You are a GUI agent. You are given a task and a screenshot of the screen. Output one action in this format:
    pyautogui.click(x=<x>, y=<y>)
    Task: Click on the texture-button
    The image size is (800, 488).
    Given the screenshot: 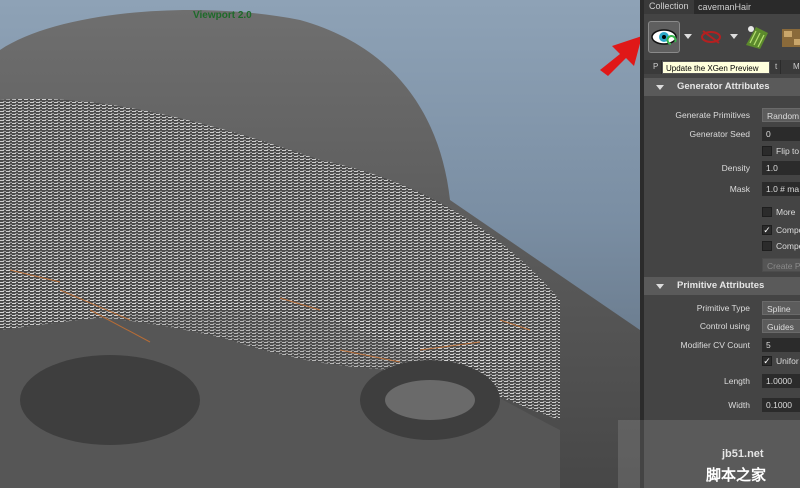 What is the action you would take?
    pyautogui.click(x=789, y=37)
    